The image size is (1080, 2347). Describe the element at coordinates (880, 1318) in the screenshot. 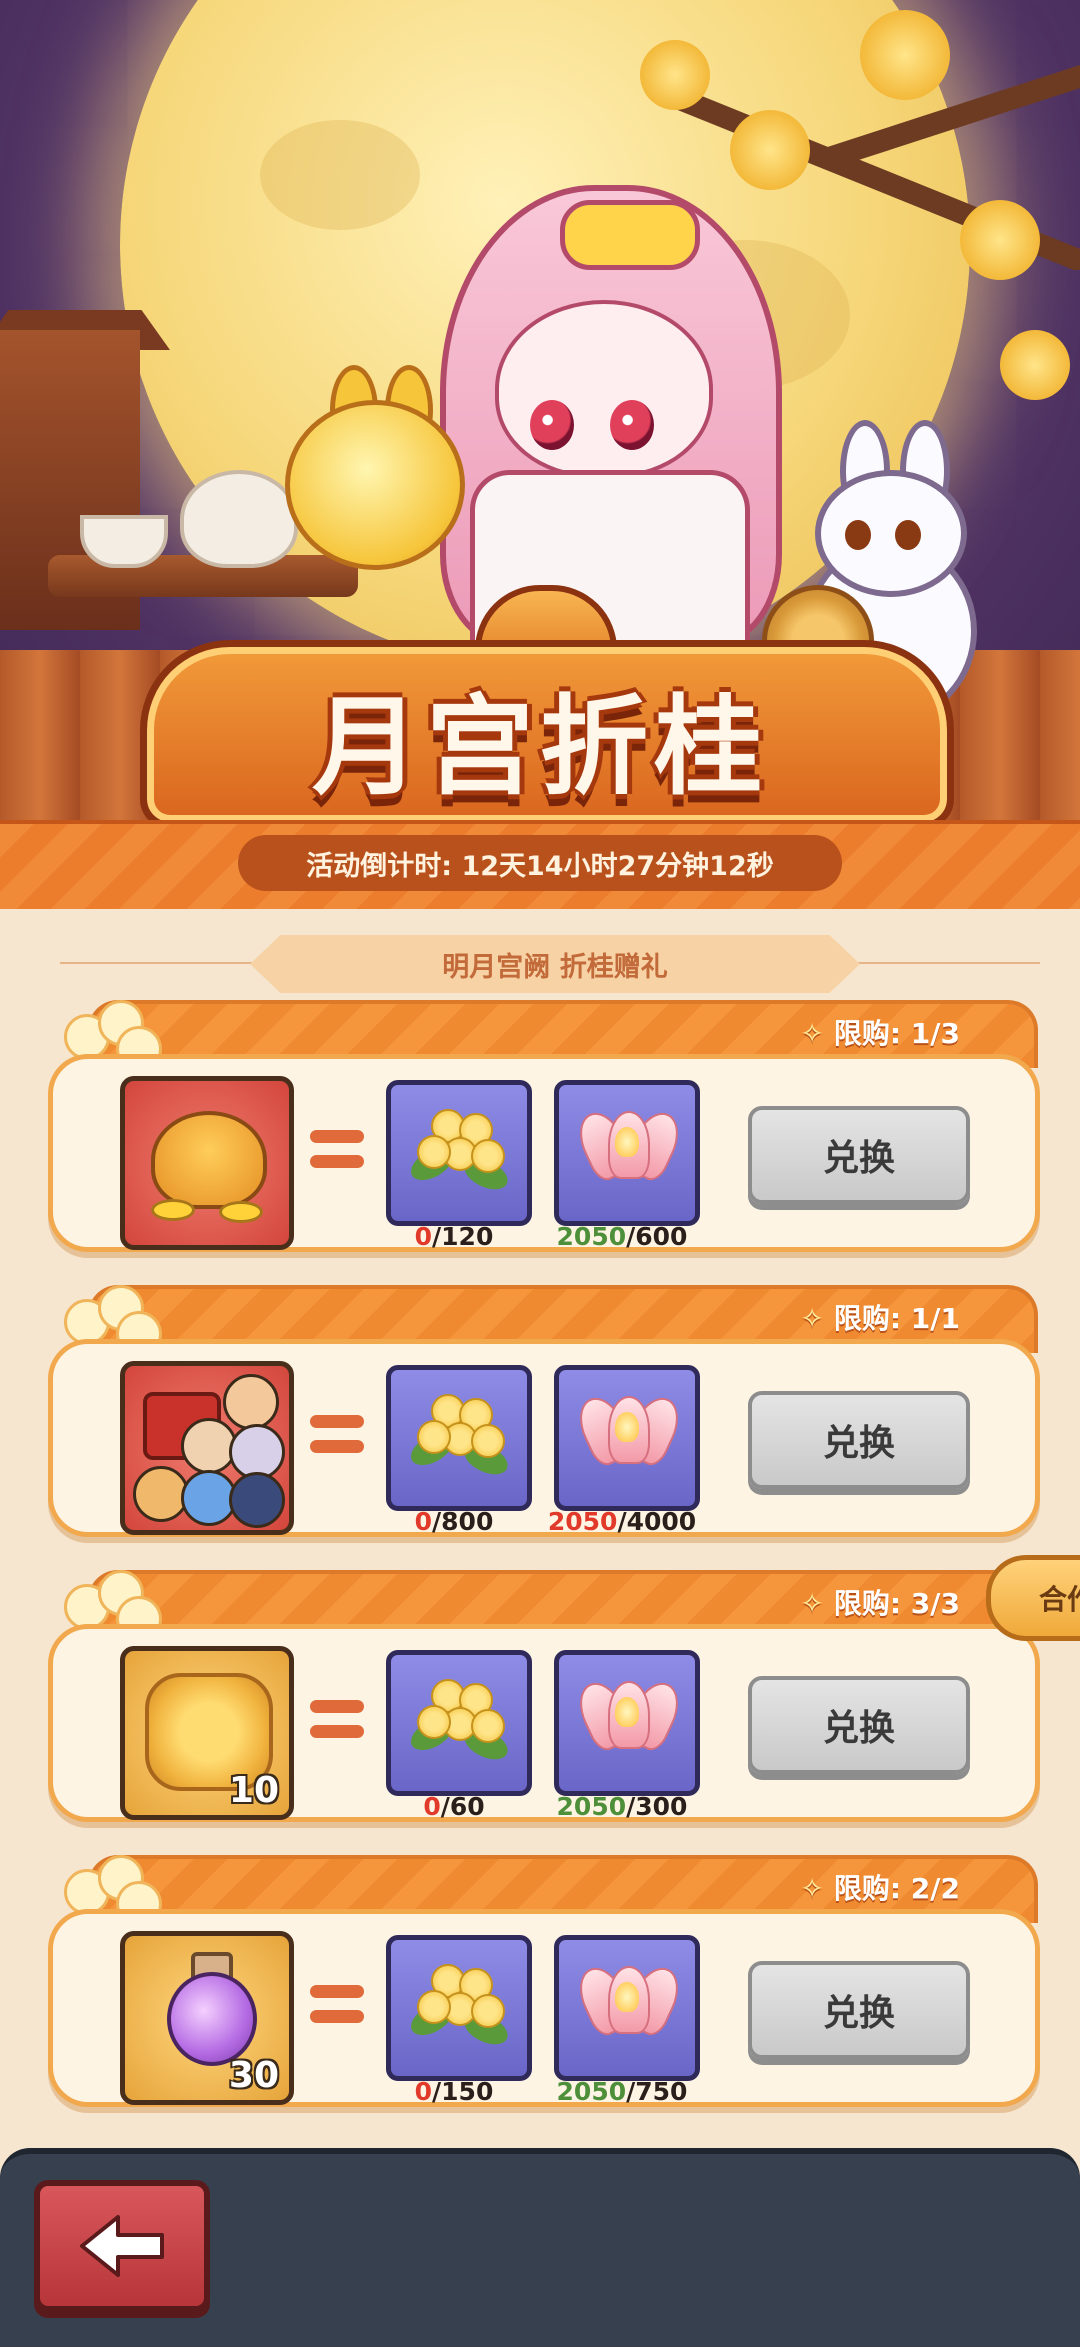

I see `purchase-limit: ✧ 限购: 1/1` at that location.